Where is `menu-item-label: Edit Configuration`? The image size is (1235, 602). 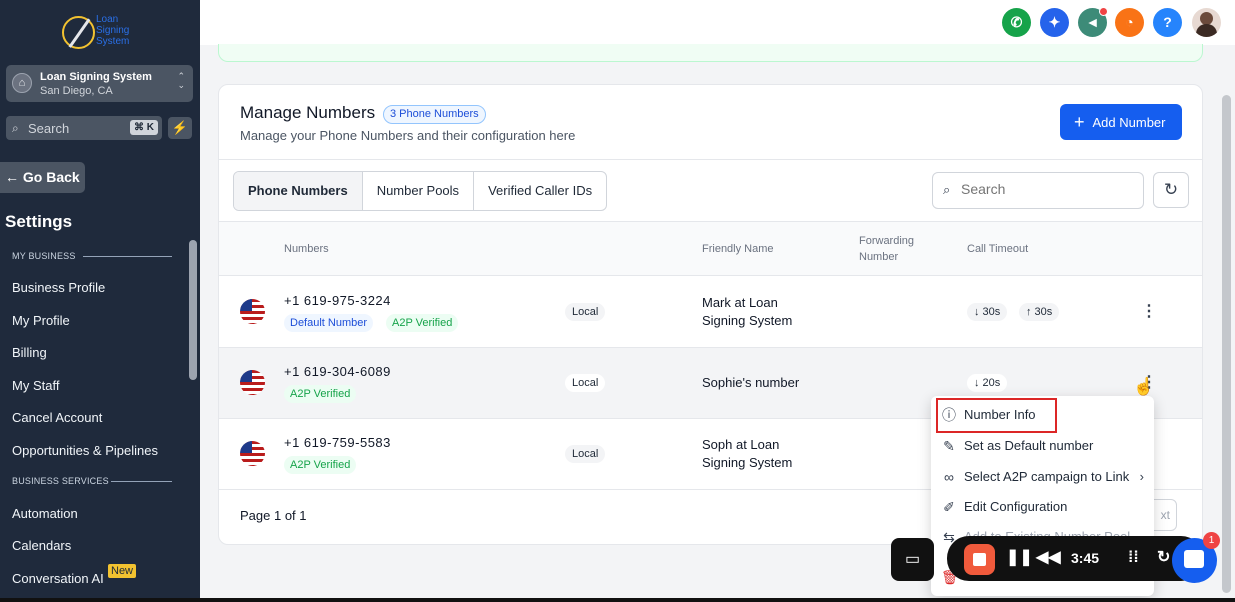 menu-item-label: Edit Configuration is located at coordinates (1016, 506).